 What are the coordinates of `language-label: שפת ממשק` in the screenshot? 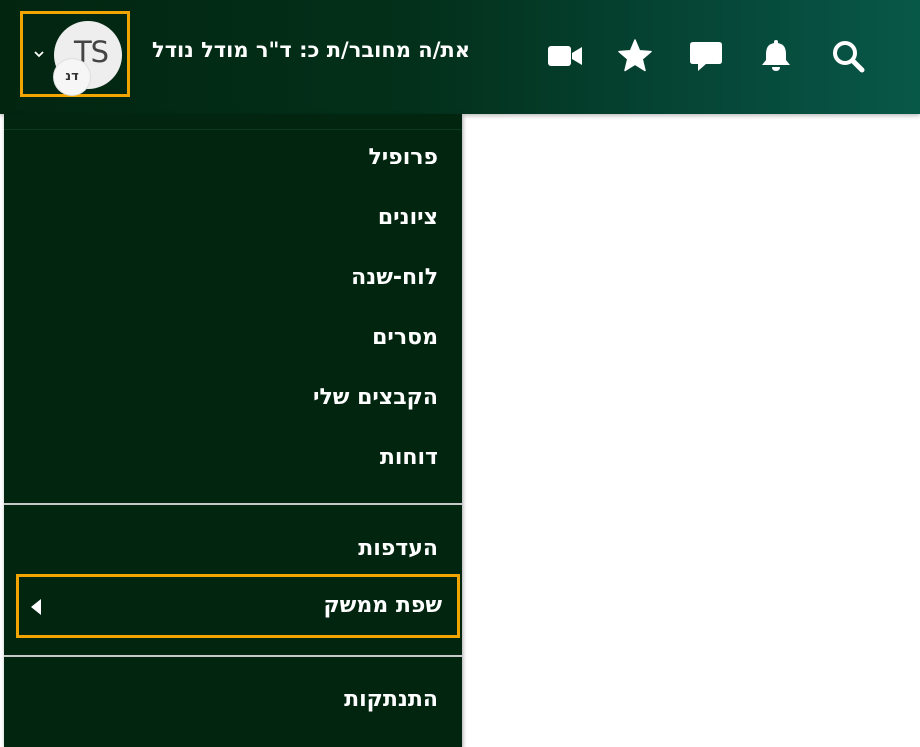 It's located at (382, 605).